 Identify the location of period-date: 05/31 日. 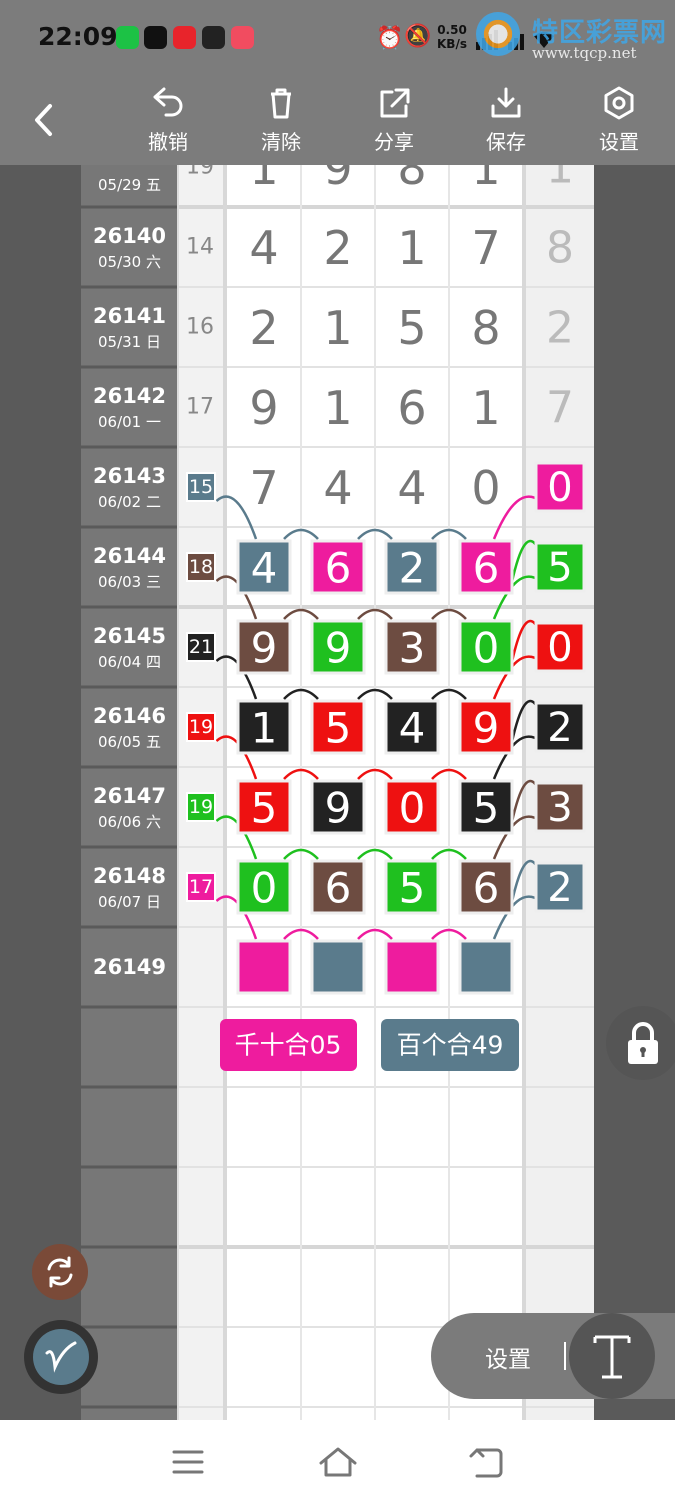
(129, 342).